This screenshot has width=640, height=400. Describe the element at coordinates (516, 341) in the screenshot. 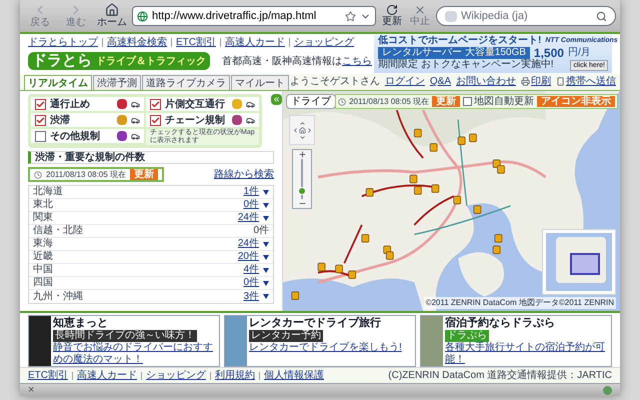

I see `promo-banner: 宿泊予約ならドラぷら ドラぷら 各種大手旅行サイトの宿泊予約が可能！` at that location.